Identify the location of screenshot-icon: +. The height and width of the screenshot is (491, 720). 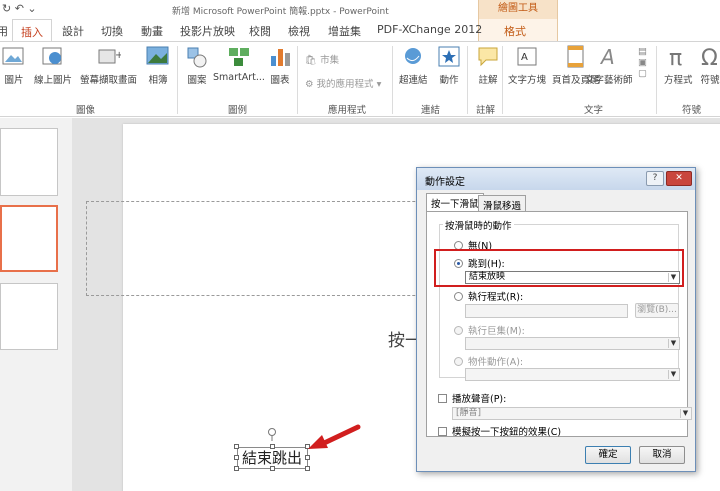
(109, 56).